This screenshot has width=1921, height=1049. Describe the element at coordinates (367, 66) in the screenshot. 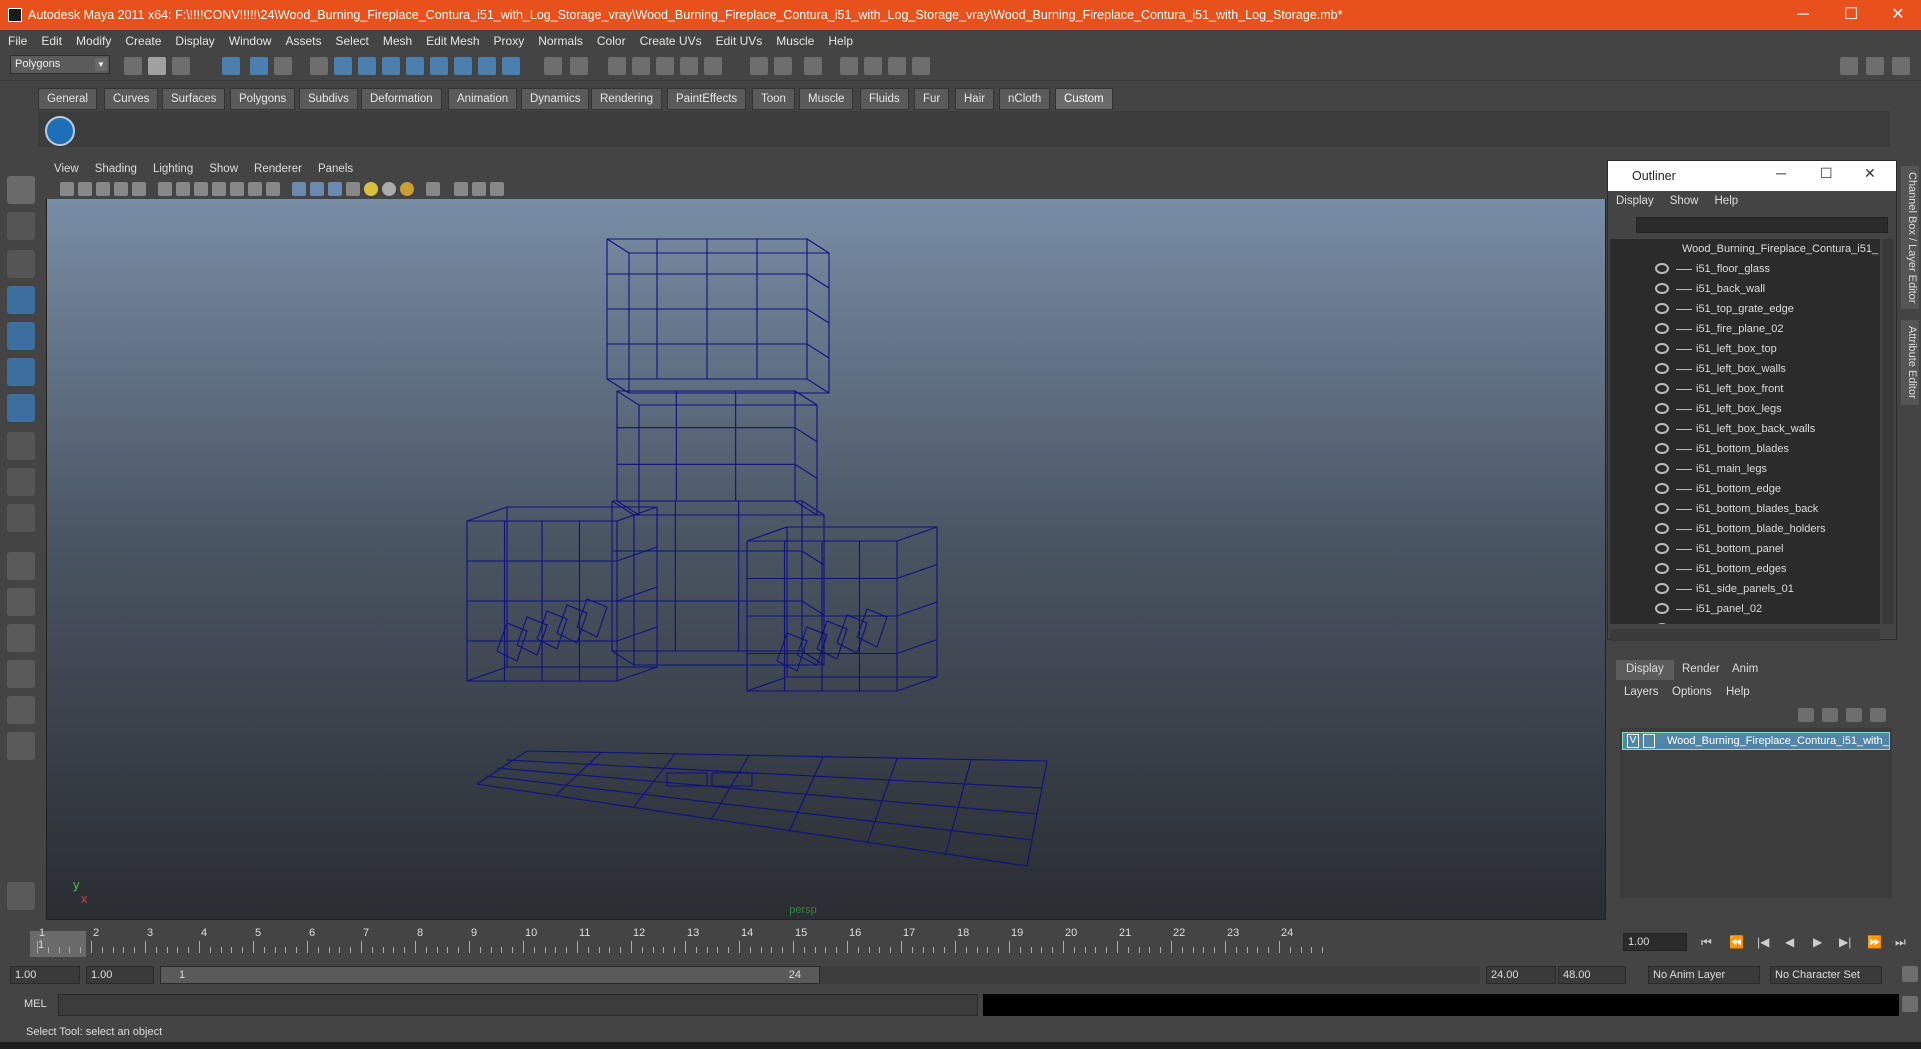

I see `select-joints-icon` at that location.